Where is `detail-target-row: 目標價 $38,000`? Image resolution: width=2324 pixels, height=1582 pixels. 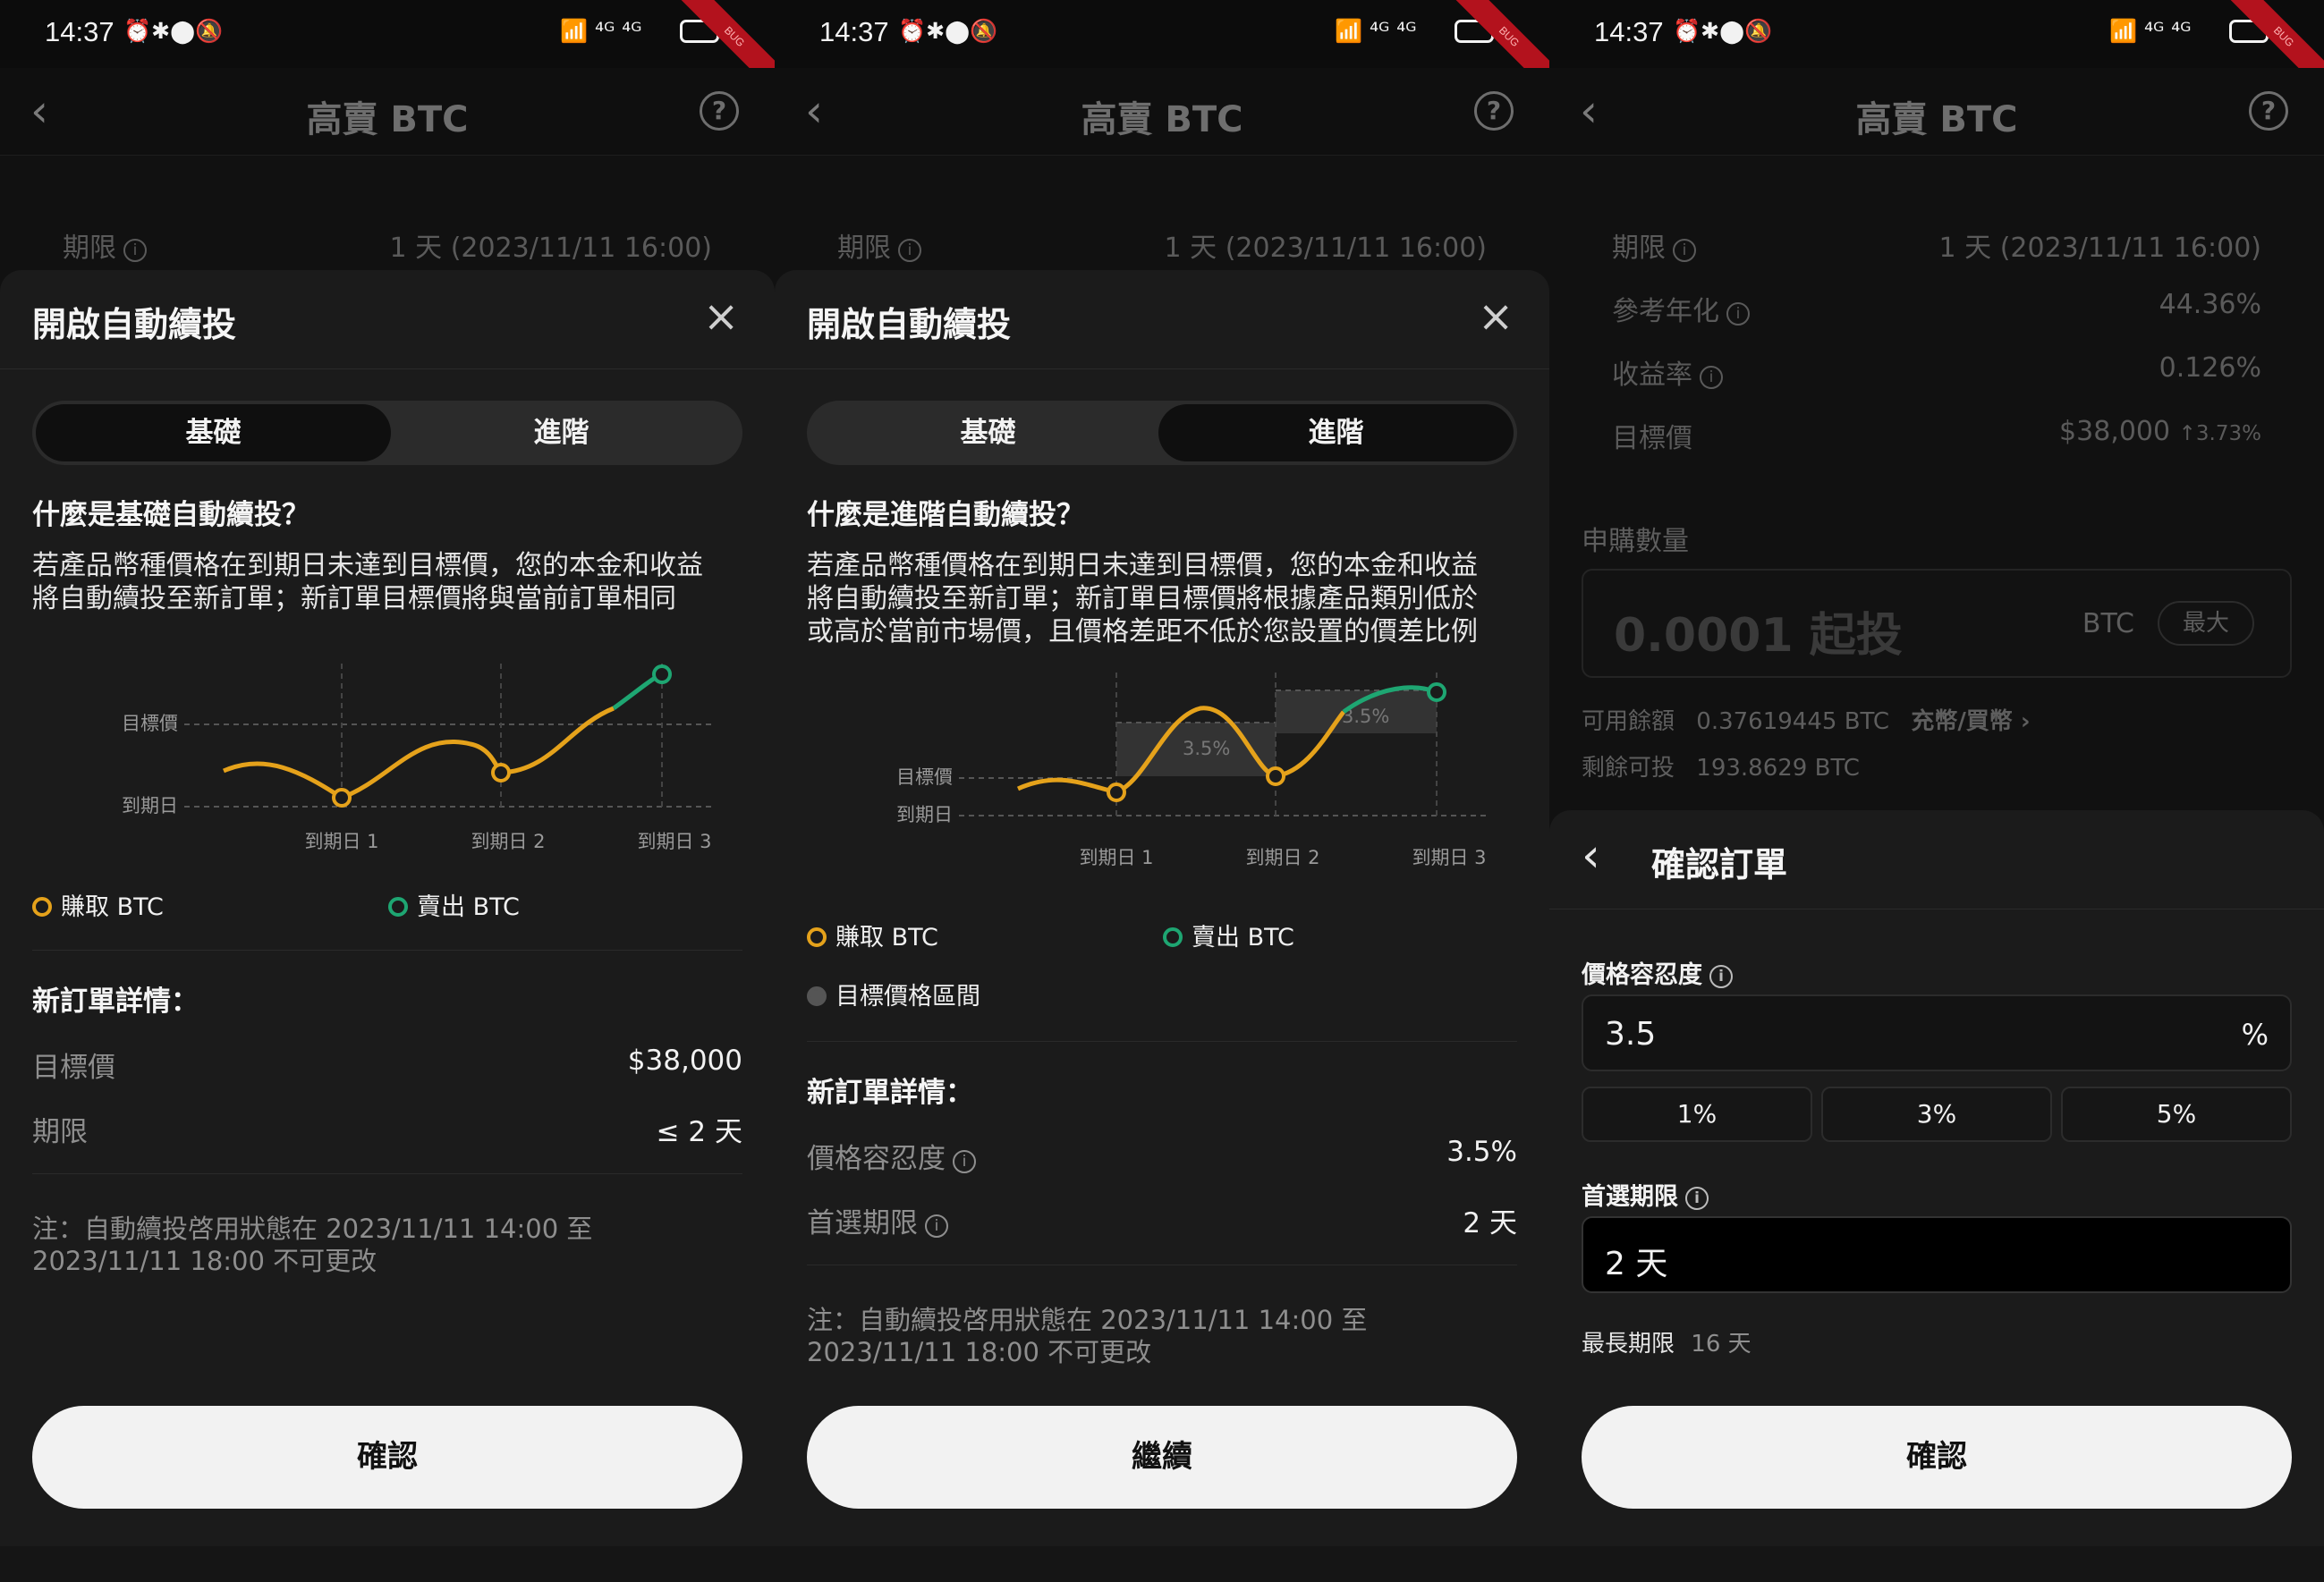 detail-target-row: 目標價 $38,000 is located at coordinates (387, 1061).